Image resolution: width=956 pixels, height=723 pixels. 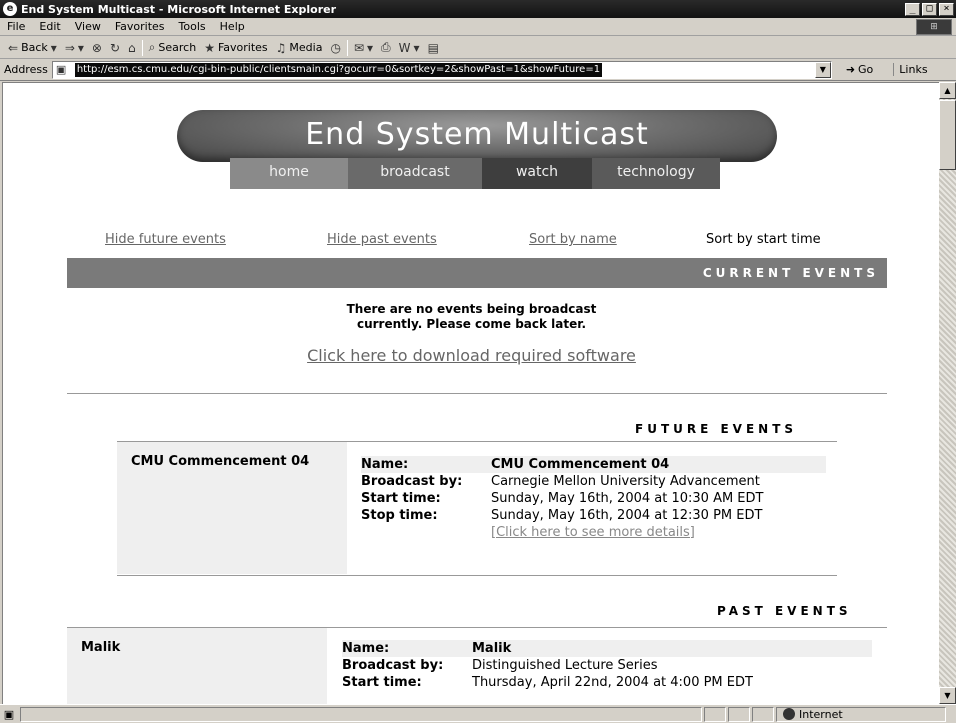 I want to click on media-label: Media, so click(x=306, y=47).